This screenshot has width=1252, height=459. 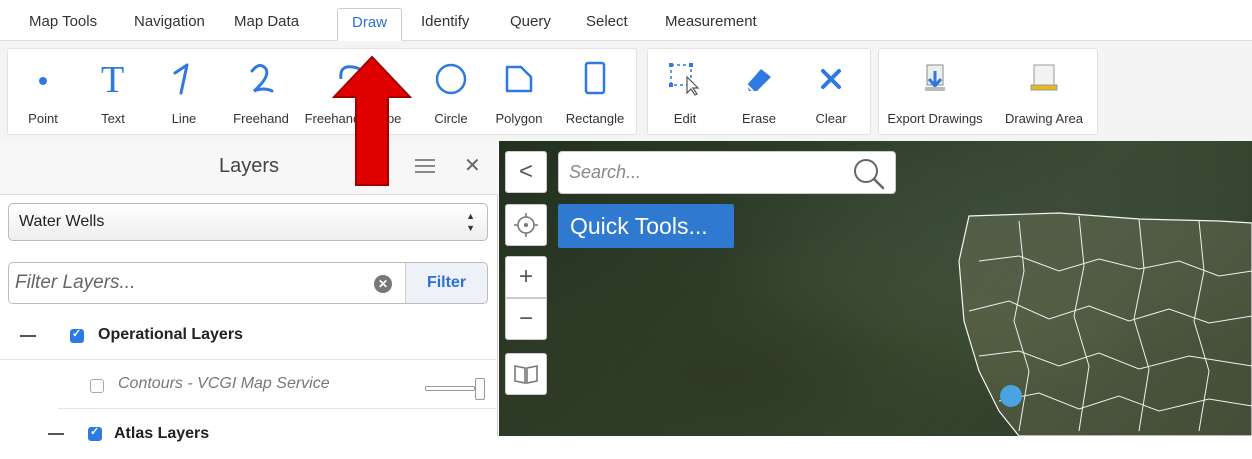 I want to click on close-icon: ✕, so click(x=472, y=165).